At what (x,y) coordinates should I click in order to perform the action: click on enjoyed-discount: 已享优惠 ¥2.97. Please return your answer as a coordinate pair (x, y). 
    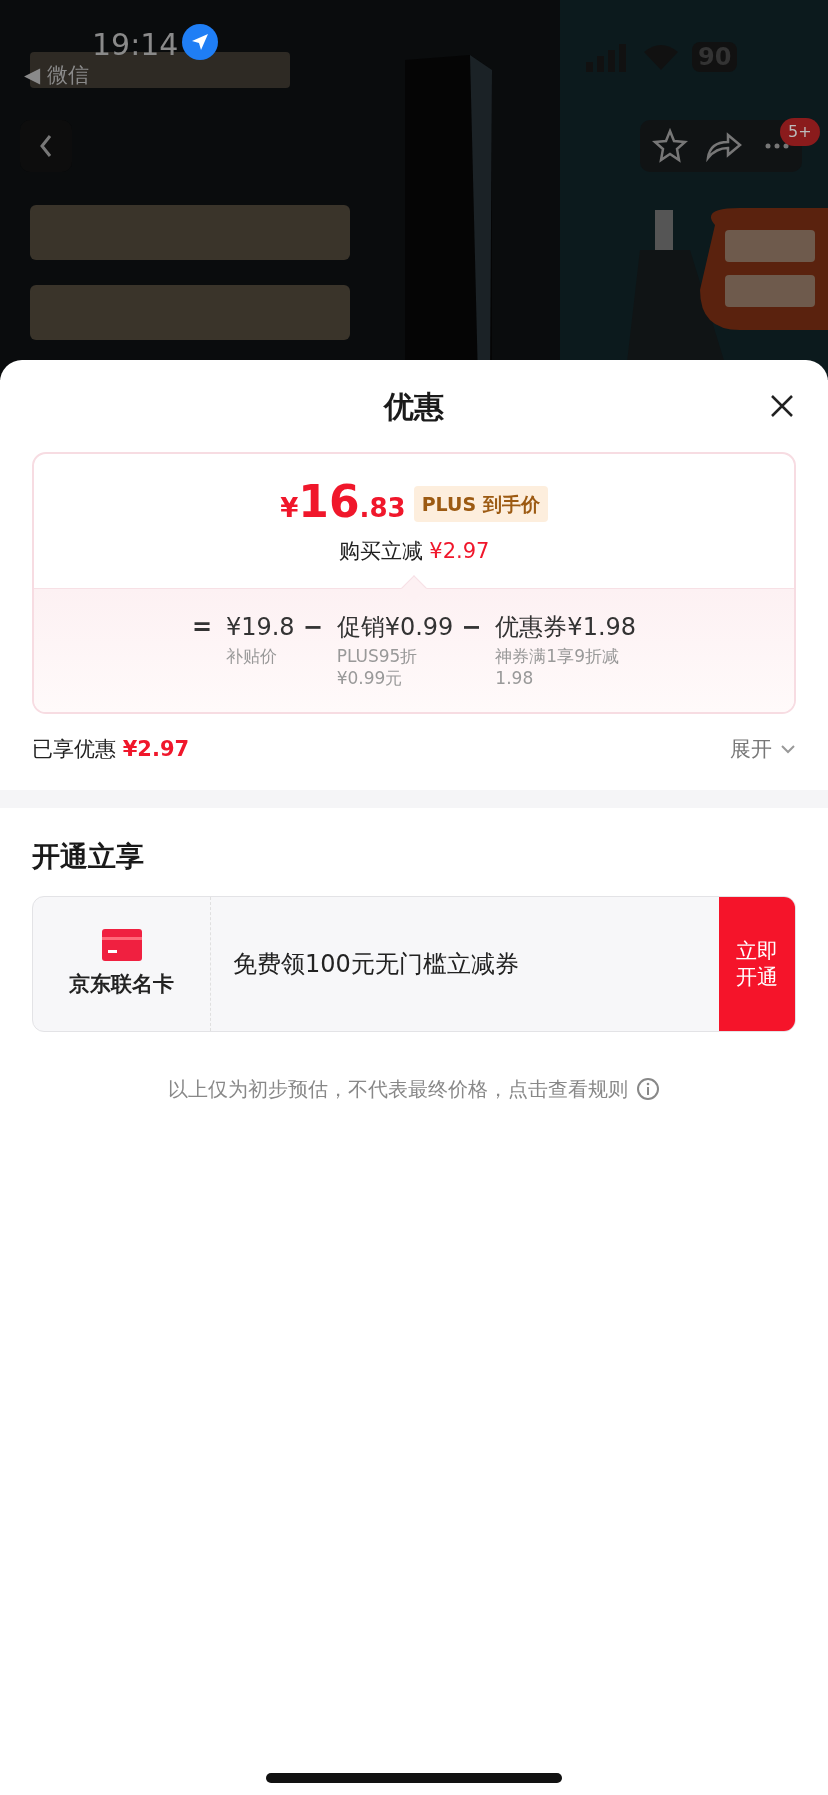
    Looking at the image, I should click on (111, 749).